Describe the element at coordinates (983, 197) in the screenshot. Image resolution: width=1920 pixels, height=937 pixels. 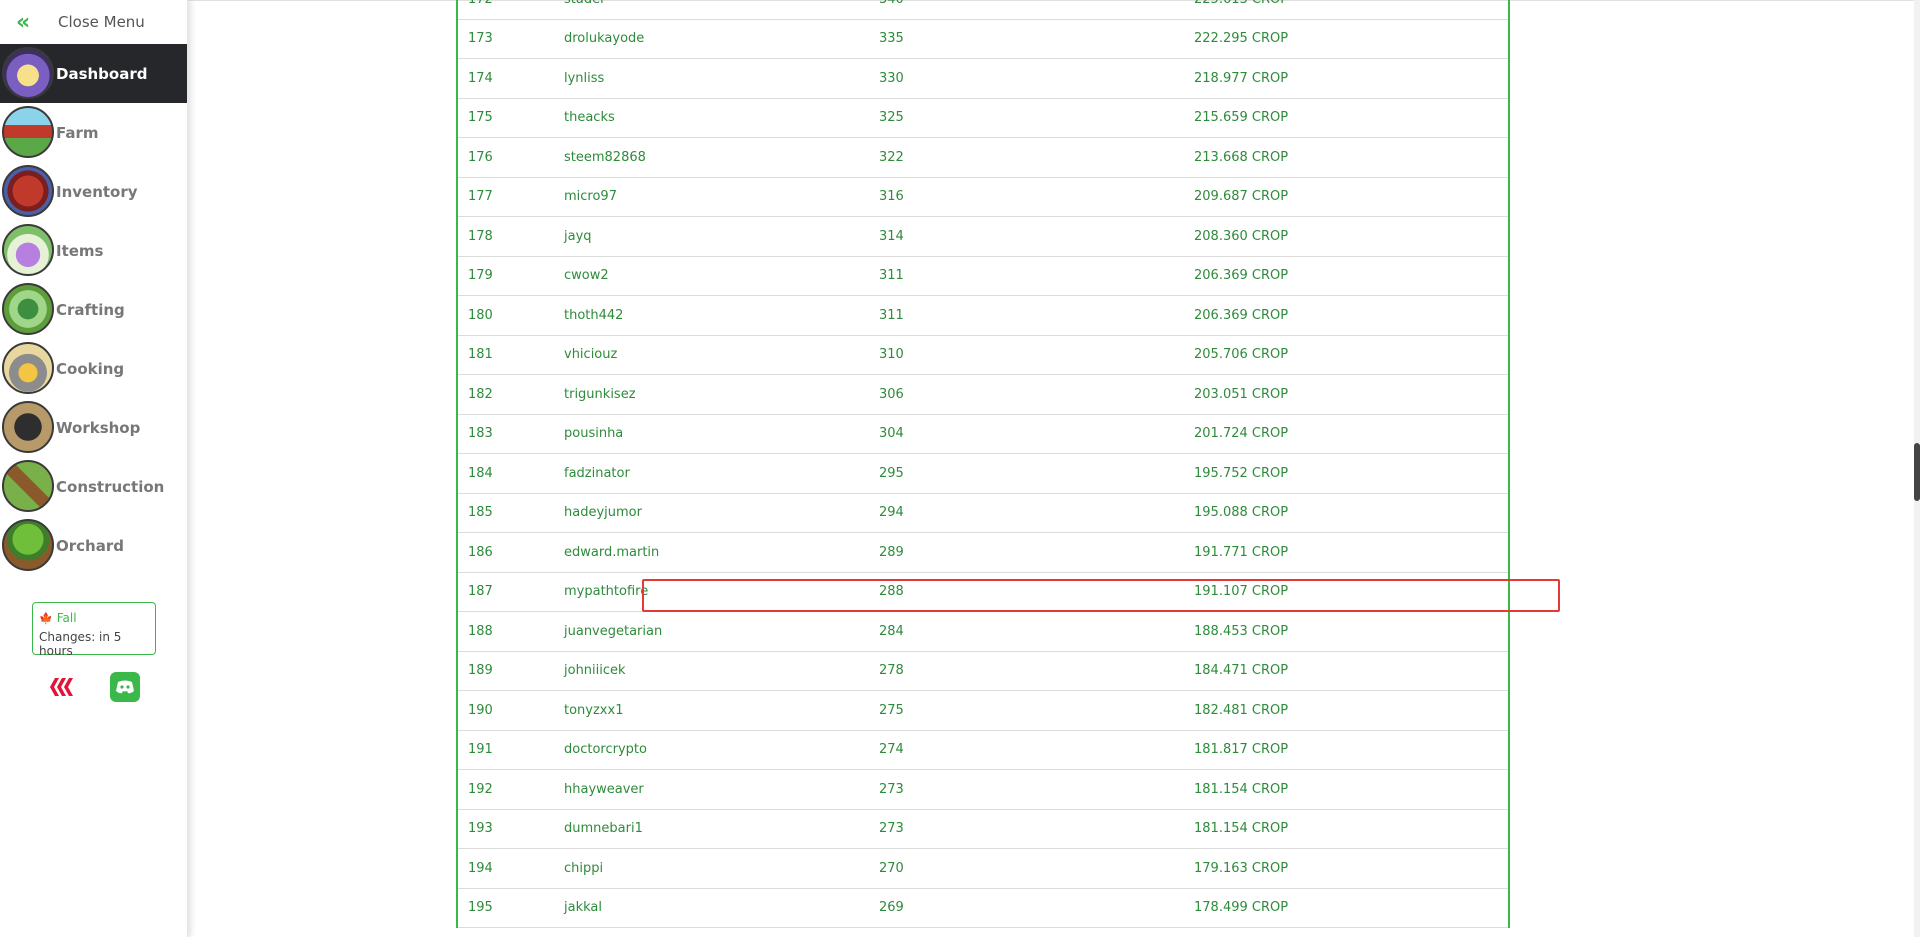
I see `table-row: 177 micro97 316 209.687 CROP` at that location.